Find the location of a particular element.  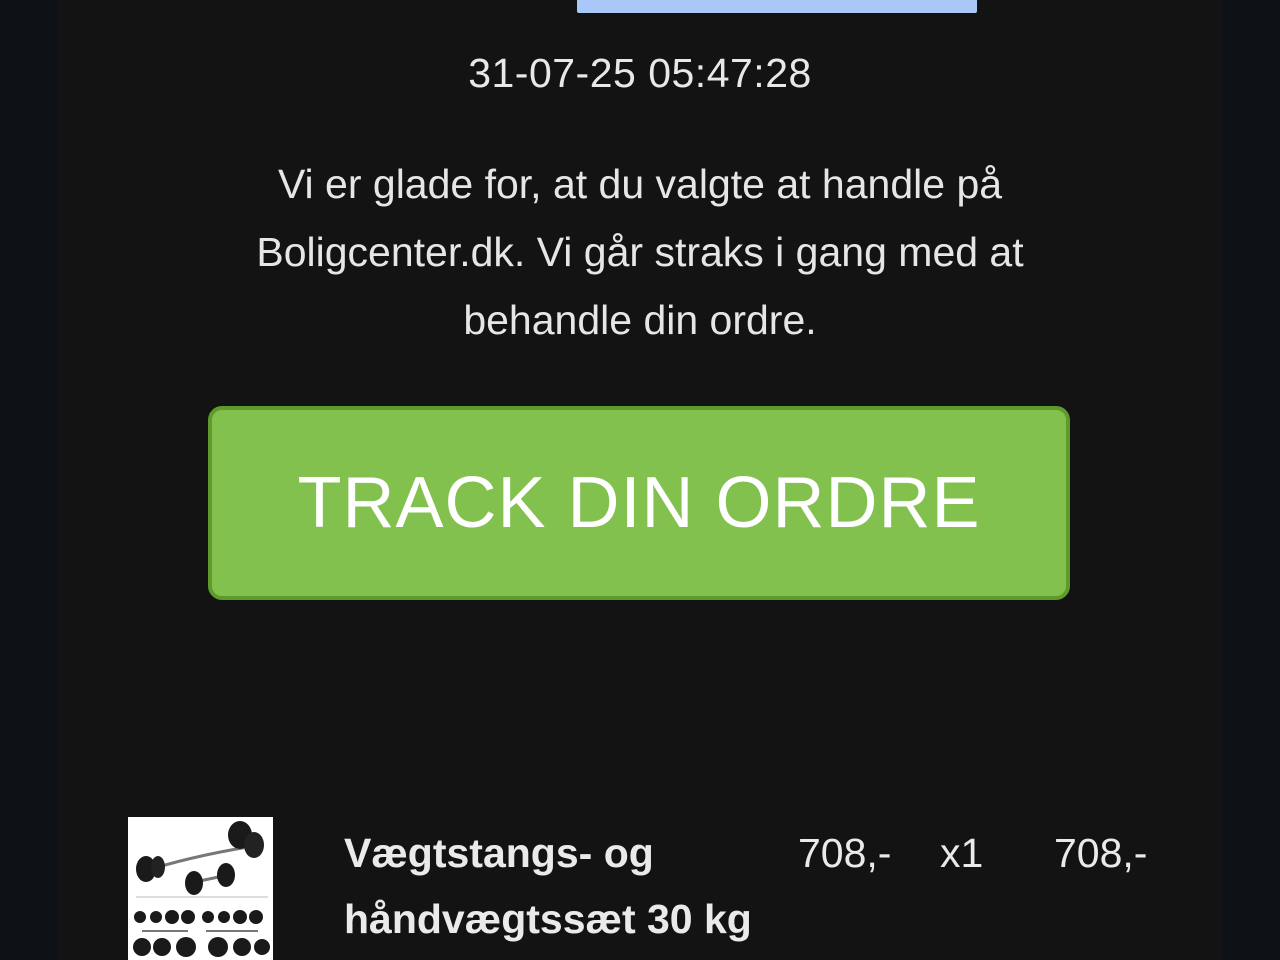

product-quantity: x1 is located at coordinates (962, 853).